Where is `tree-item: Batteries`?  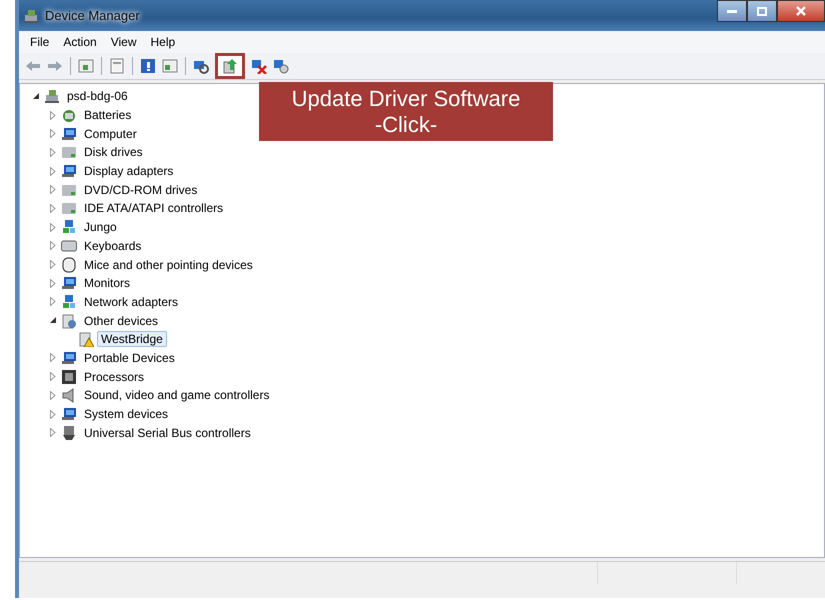 tree-item: Batteries is located at coordinates (108, 115).